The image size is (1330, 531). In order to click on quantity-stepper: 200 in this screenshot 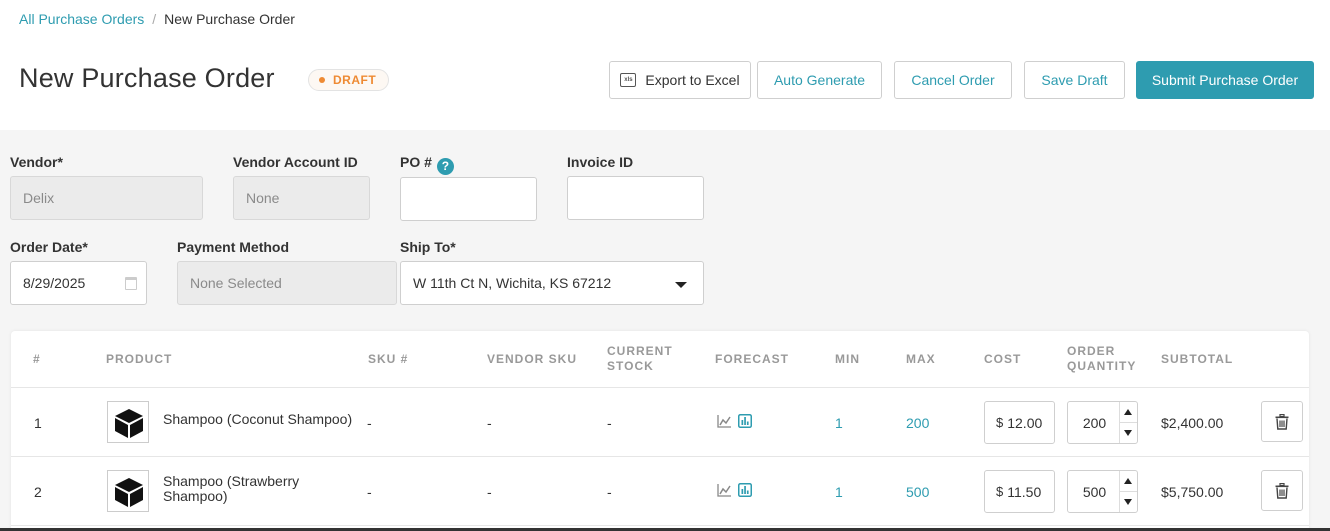, I will do `click(1102, 422)`.